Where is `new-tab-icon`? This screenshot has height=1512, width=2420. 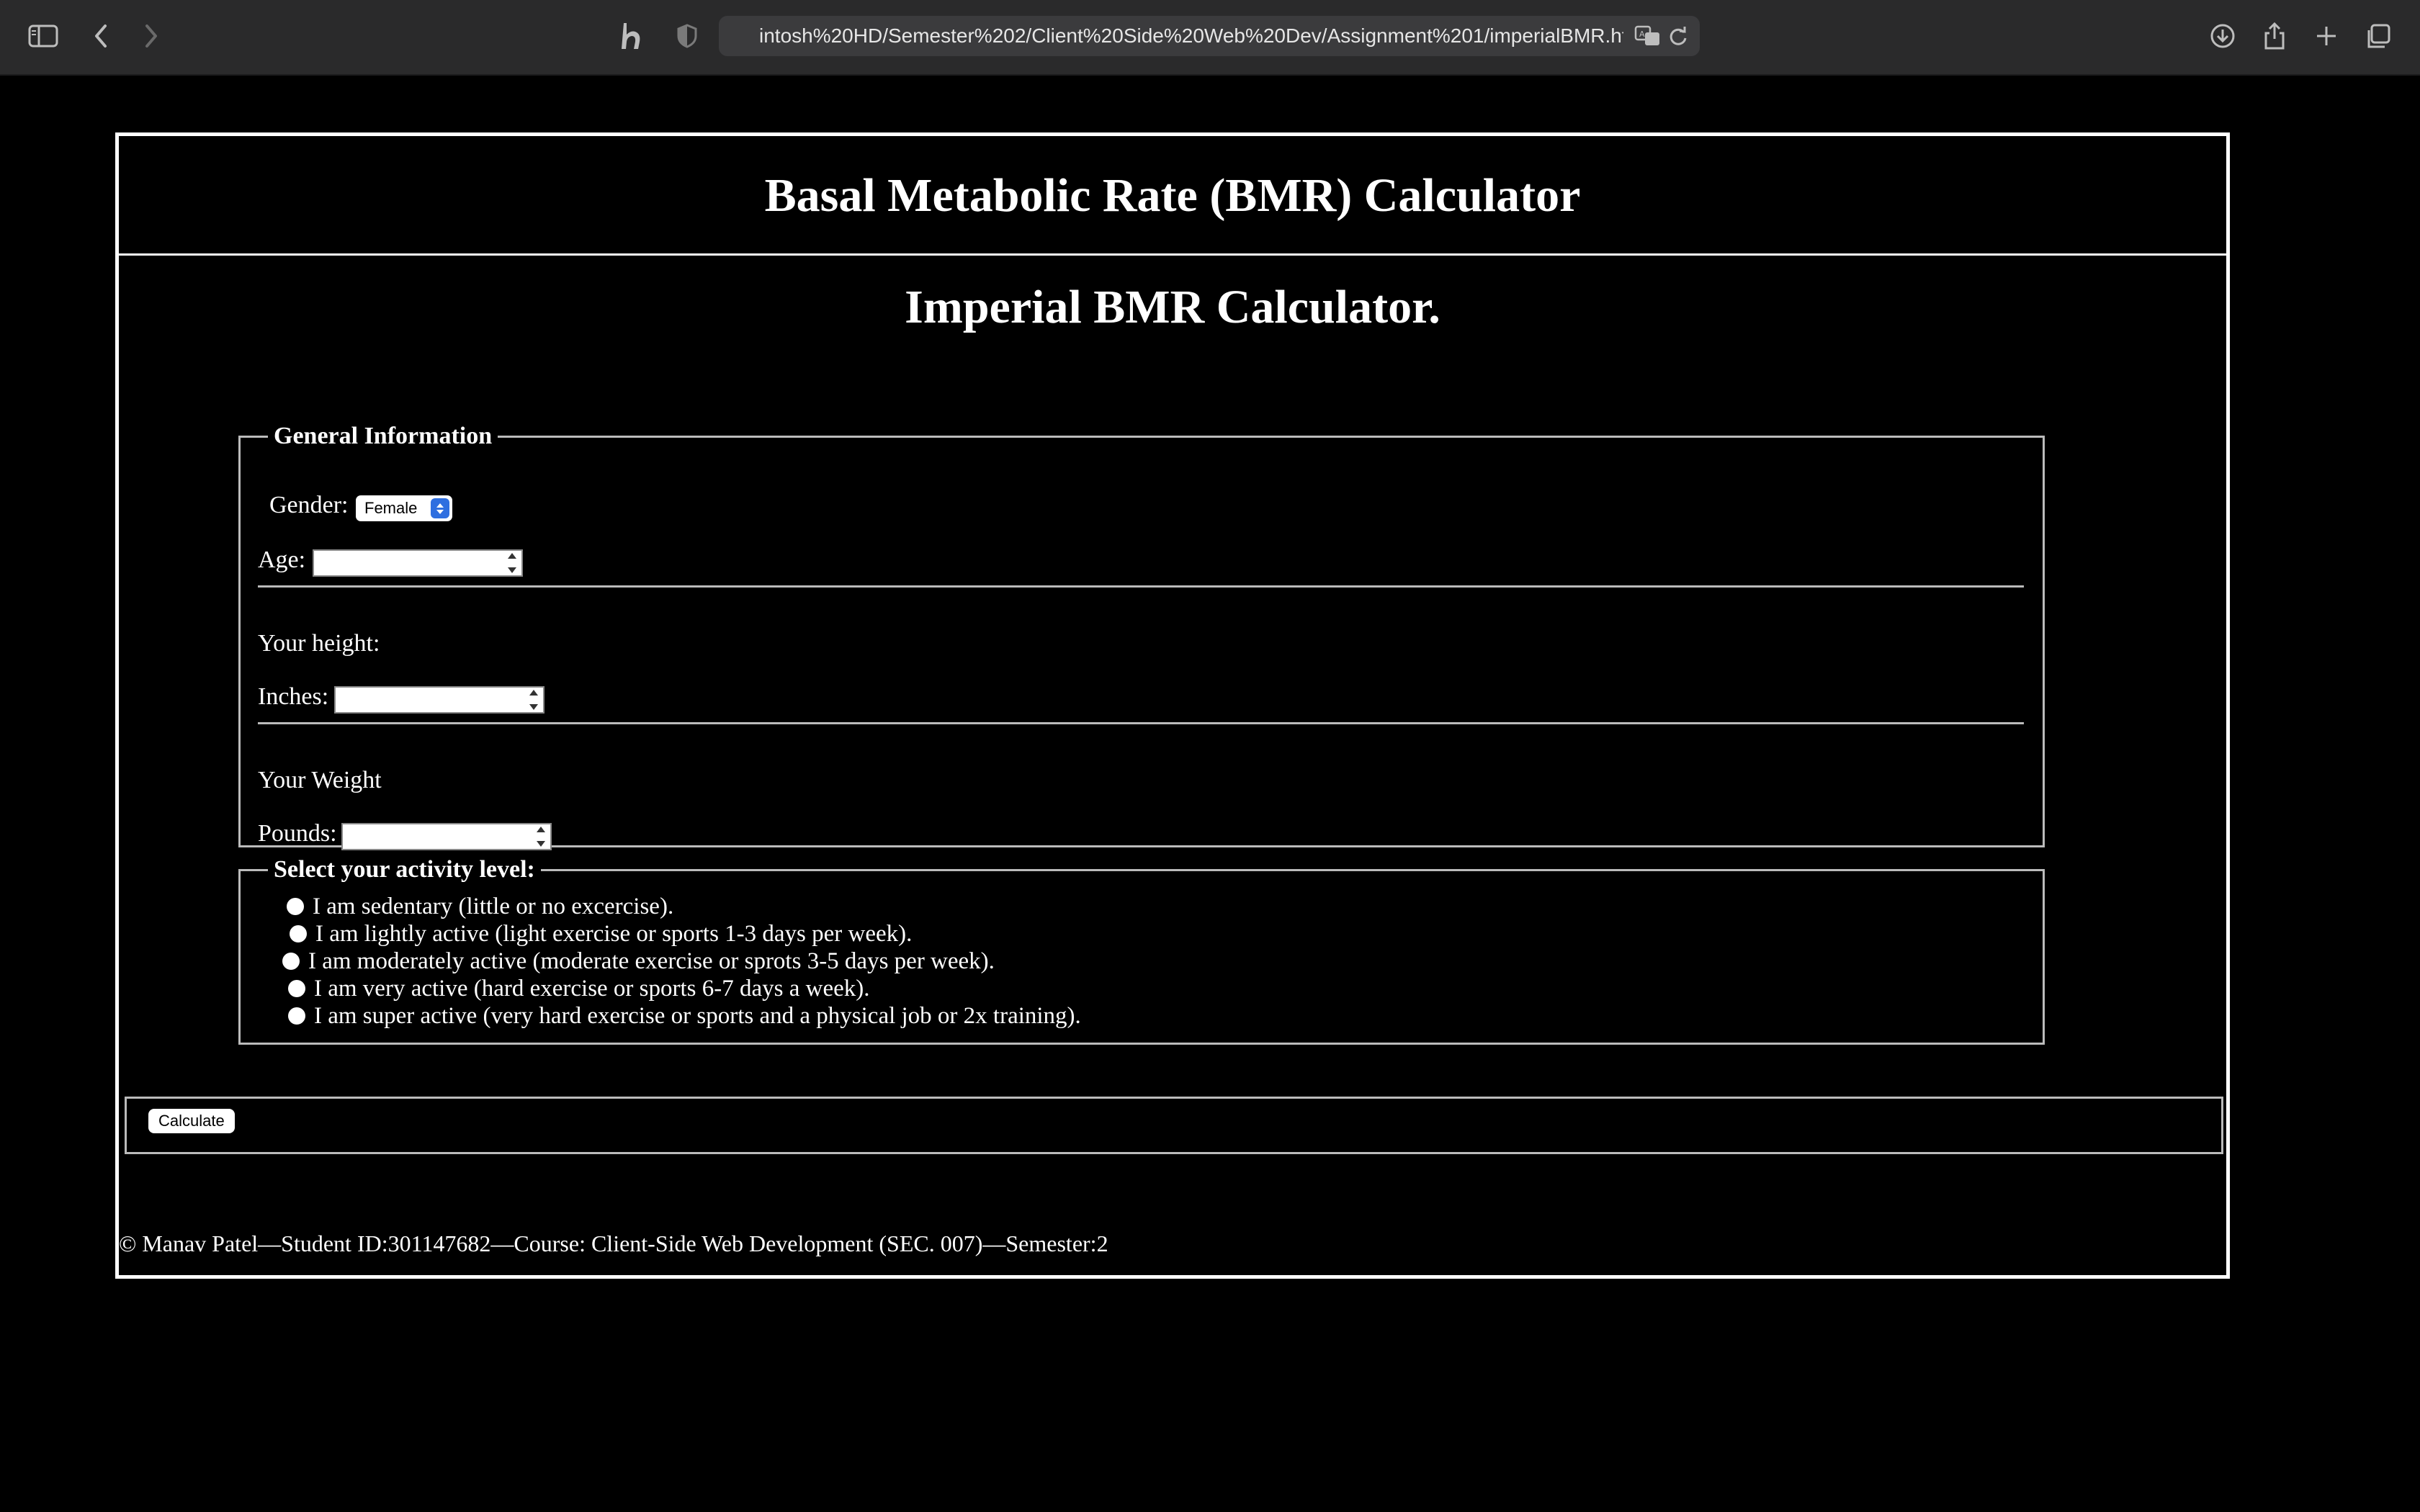
new-tab-icon is located at coordinates (2326, 36).